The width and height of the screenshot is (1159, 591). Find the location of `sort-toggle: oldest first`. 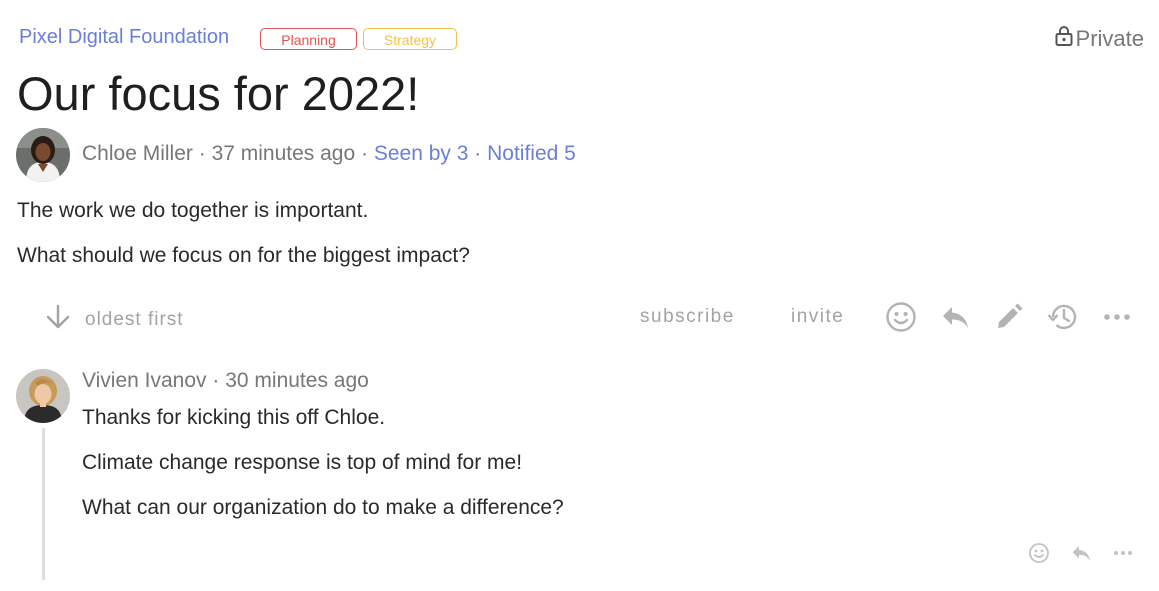

sort-toggle: oldest first is located at coordinates (114, 320).